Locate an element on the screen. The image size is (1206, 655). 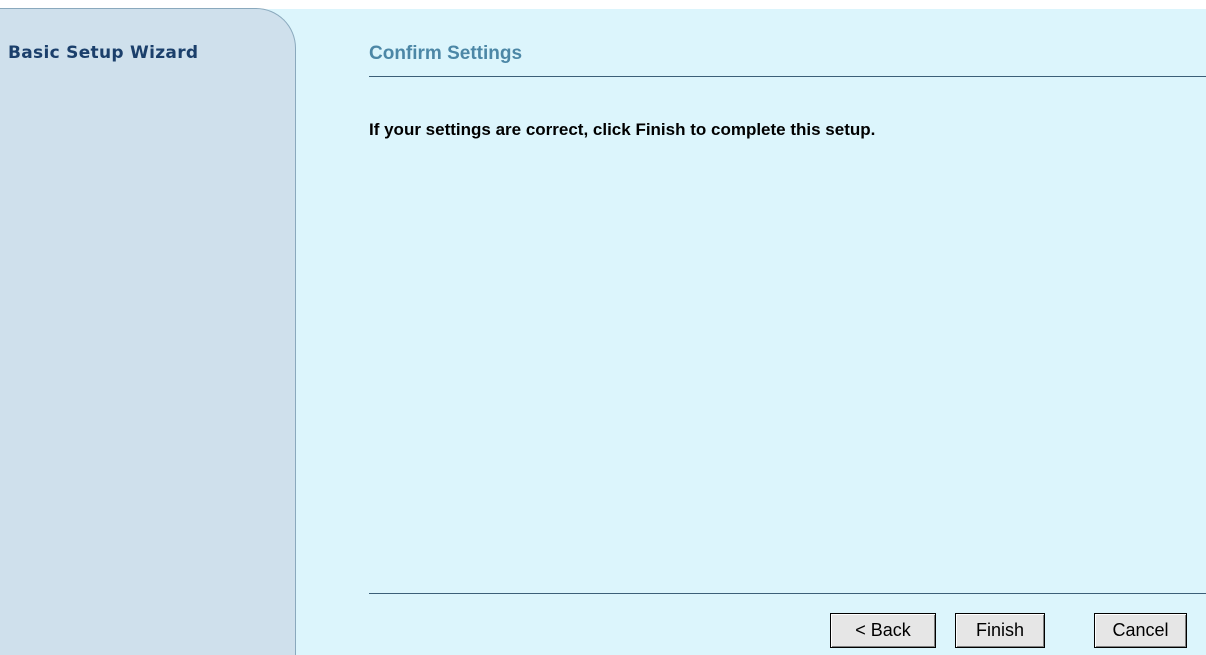
back-button: < Back is located at coordinates (883, 630).